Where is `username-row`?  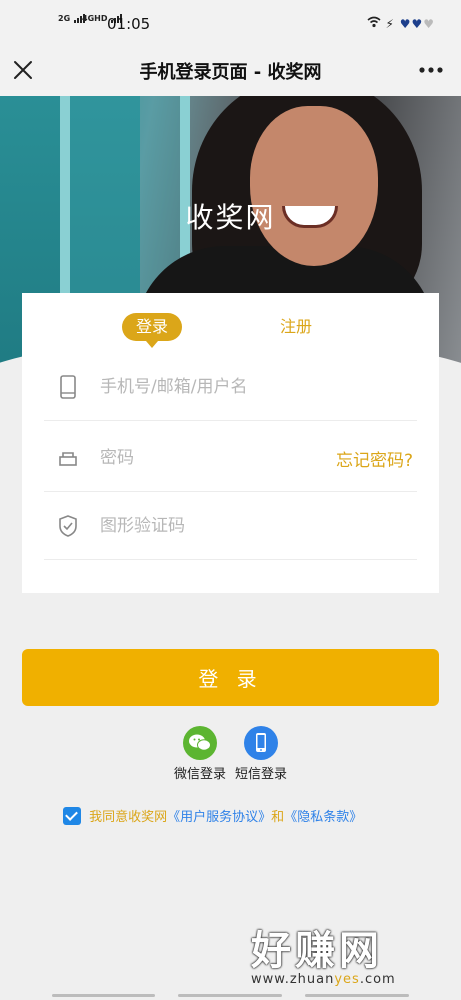 username-row is located at coordinates (230, 387).